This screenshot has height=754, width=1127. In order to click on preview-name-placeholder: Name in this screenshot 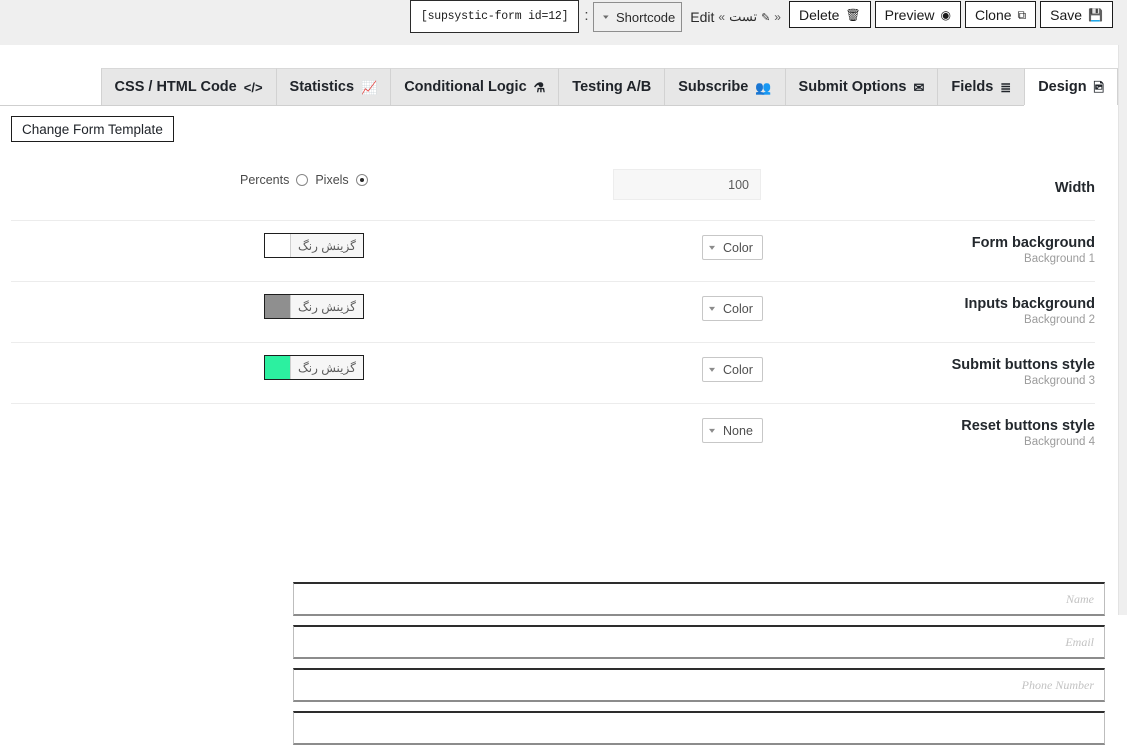, I will do `click(1080, 598)`.